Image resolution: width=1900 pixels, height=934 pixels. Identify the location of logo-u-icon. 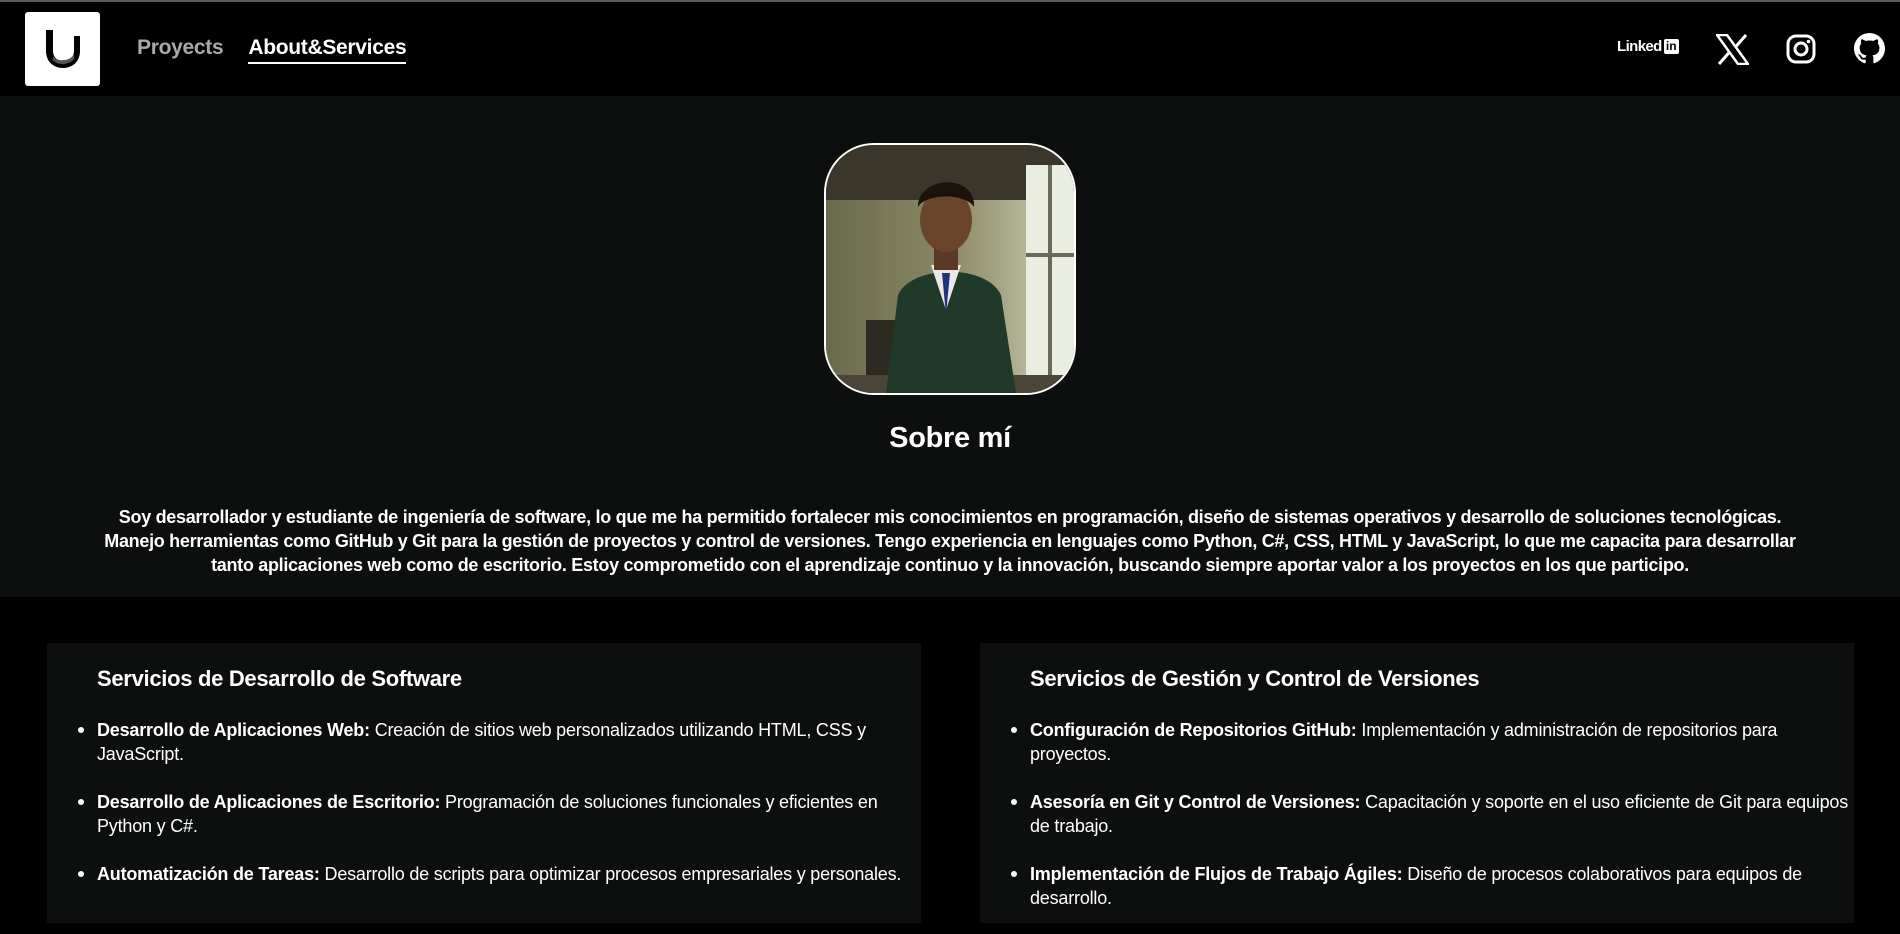
(62, 49).